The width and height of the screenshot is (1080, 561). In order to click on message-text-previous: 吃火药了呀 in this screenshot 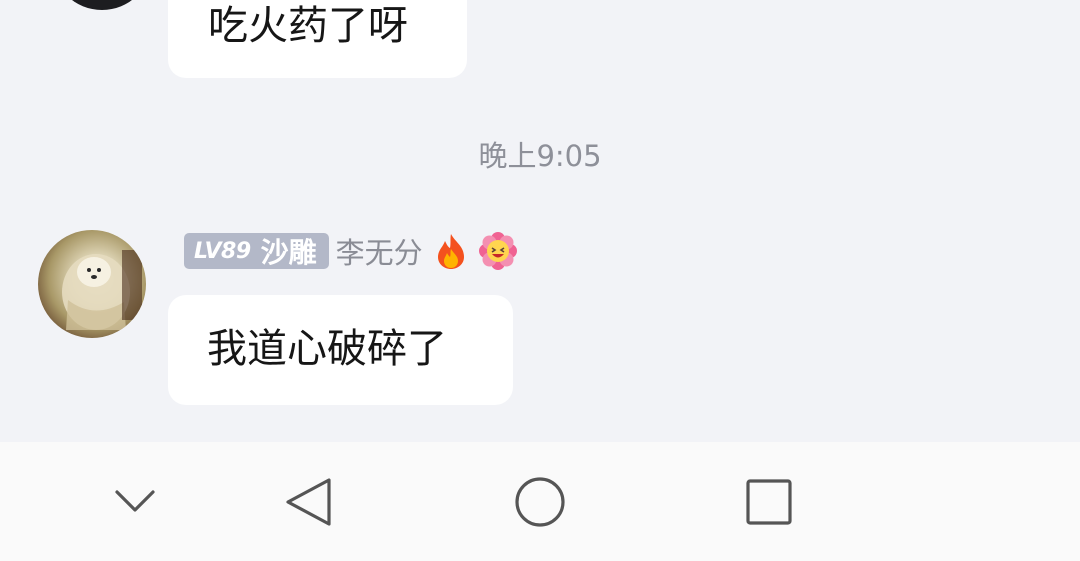, I will do `click(308, 26)`.